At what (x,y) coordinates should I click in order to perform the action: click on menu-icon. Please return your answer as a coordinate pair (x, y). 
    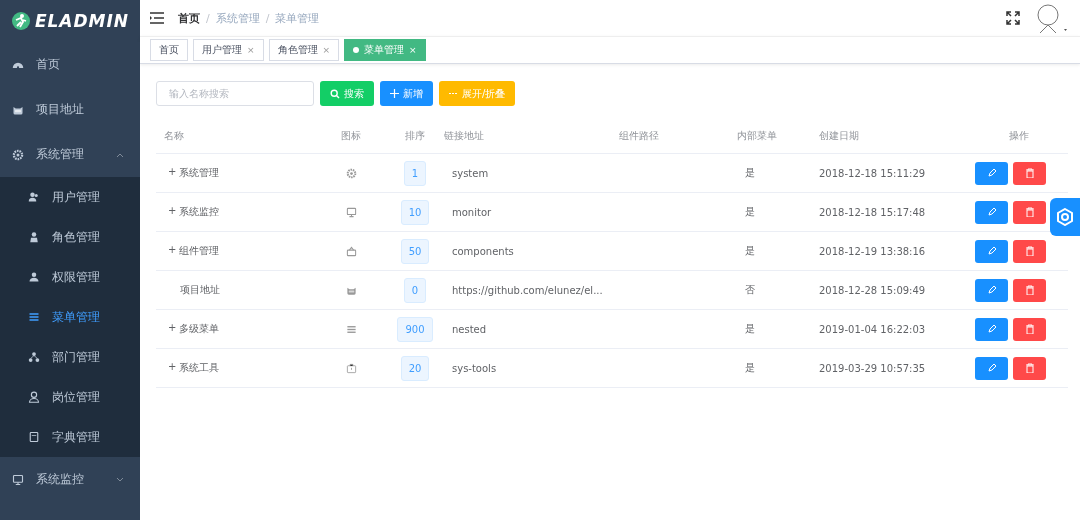
    Looking at the image, I should click on (157, 18).